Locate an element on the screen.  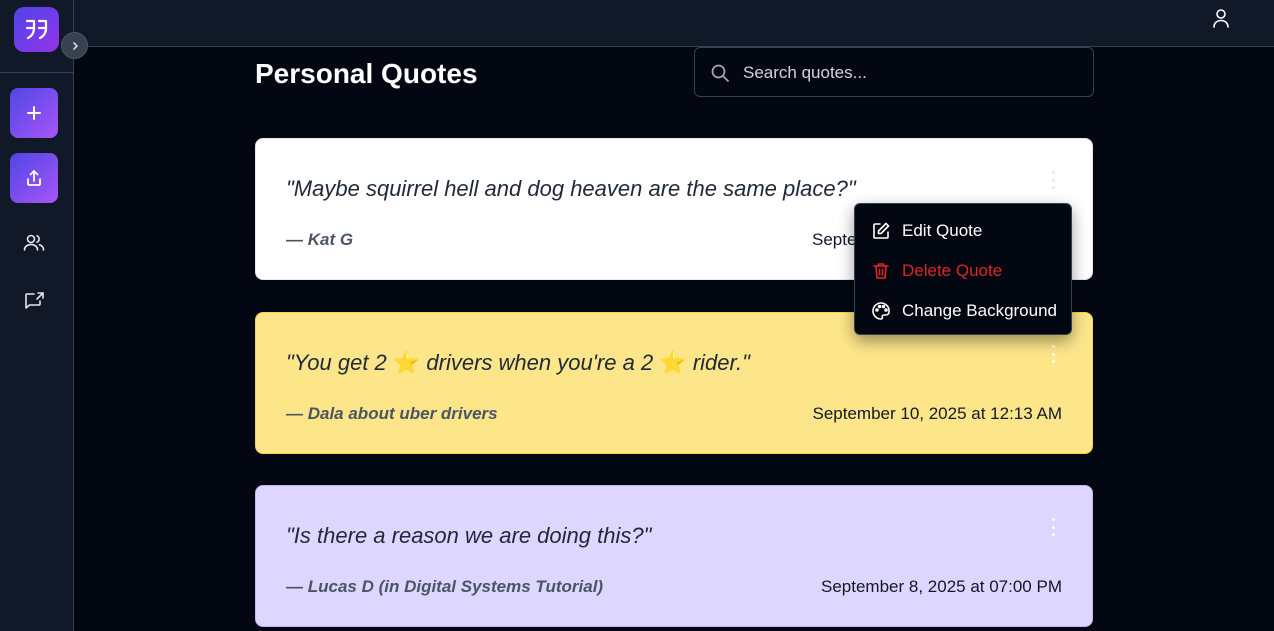
edit-quote-menu-item: Edit Quote is located at coordinates (926, 231).